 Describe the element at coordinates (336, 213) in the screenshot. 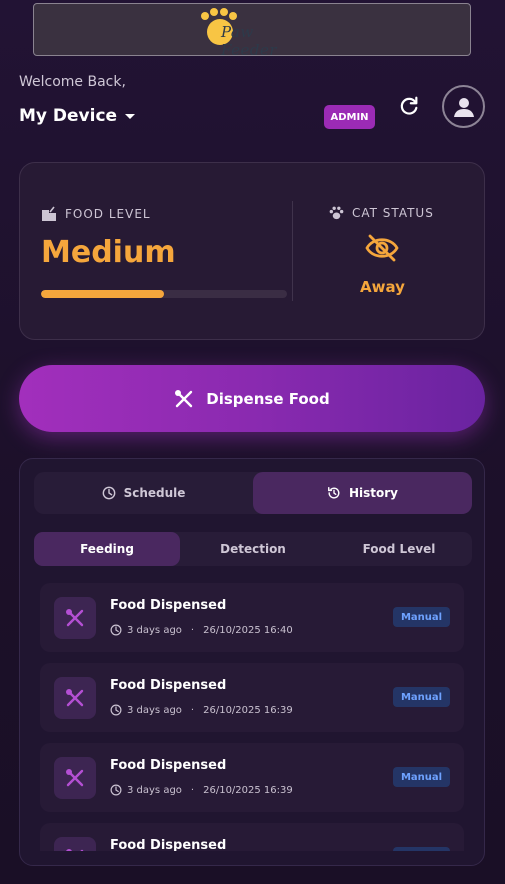

I see `paw-icon` at that location.